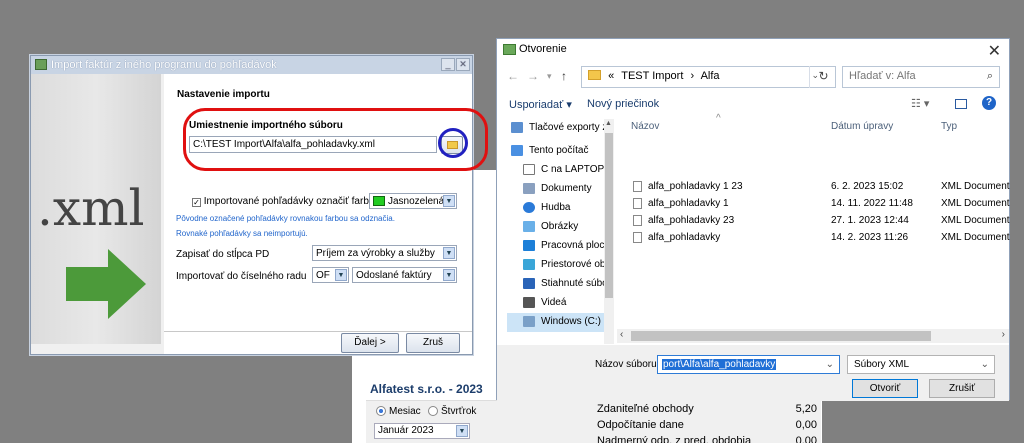 Image resolution: width=1024 pixels, height=443 pixels. Describe the element at coordinates (448, 64) in the screenshot. I see `minimize-icon: _` at that location.